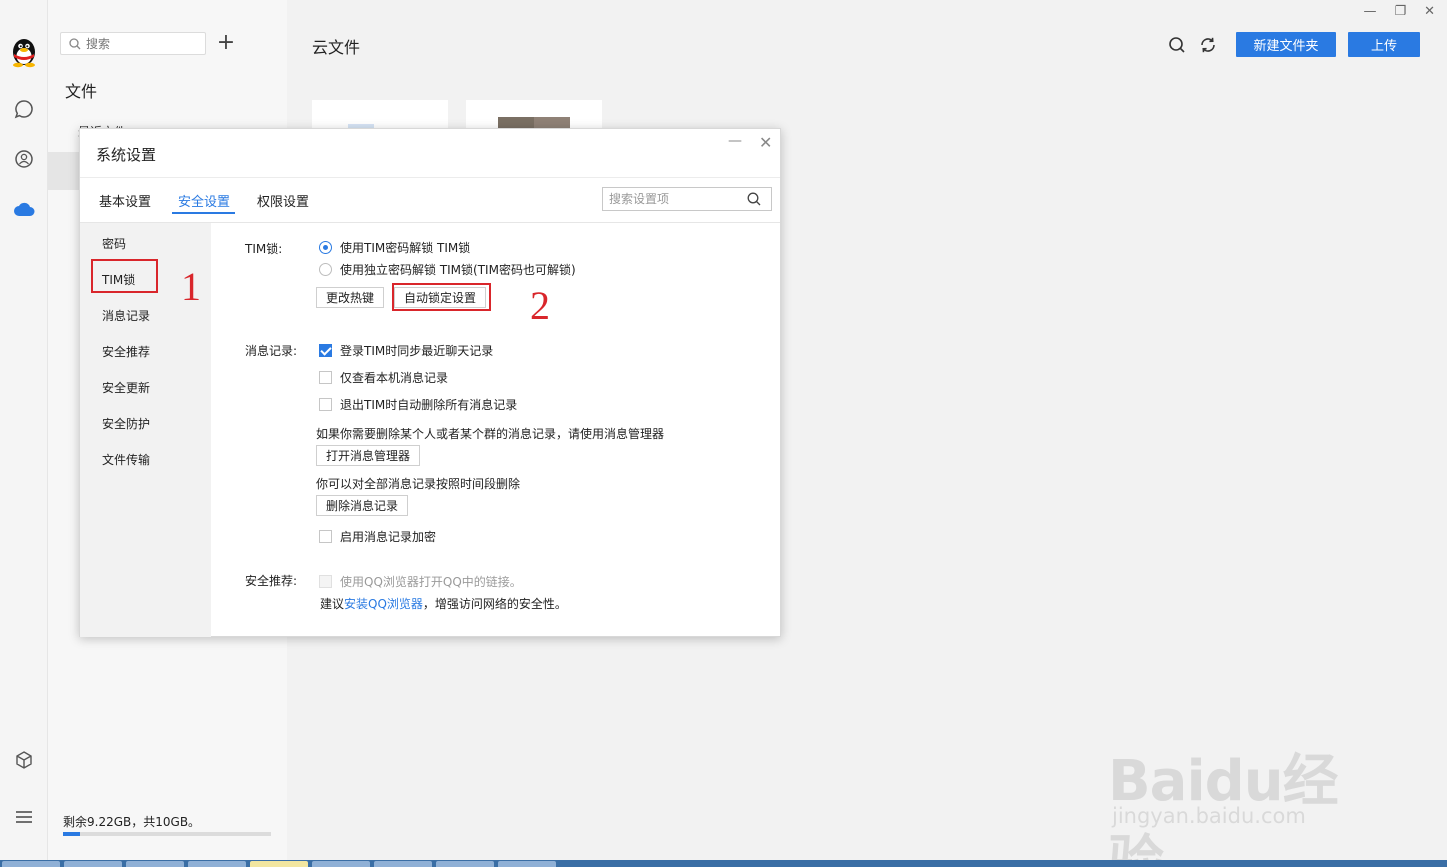  I want to click on os-taskbar, so click(723, 863).